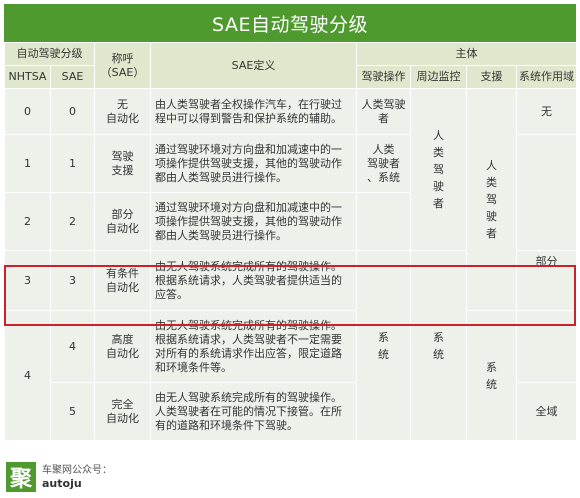 This screenshot has height=498, width=580. Describe the element at coordinates (438, 169) in the screenshot. I see `monitoring-cell: 人 类 驾 驶 者` at that location.